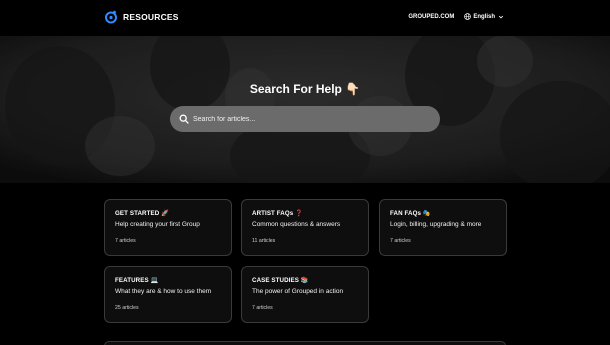 The image size is (610, 345). I want to click on card-title: ARTIST FAQs ❓, so click(277, 213).